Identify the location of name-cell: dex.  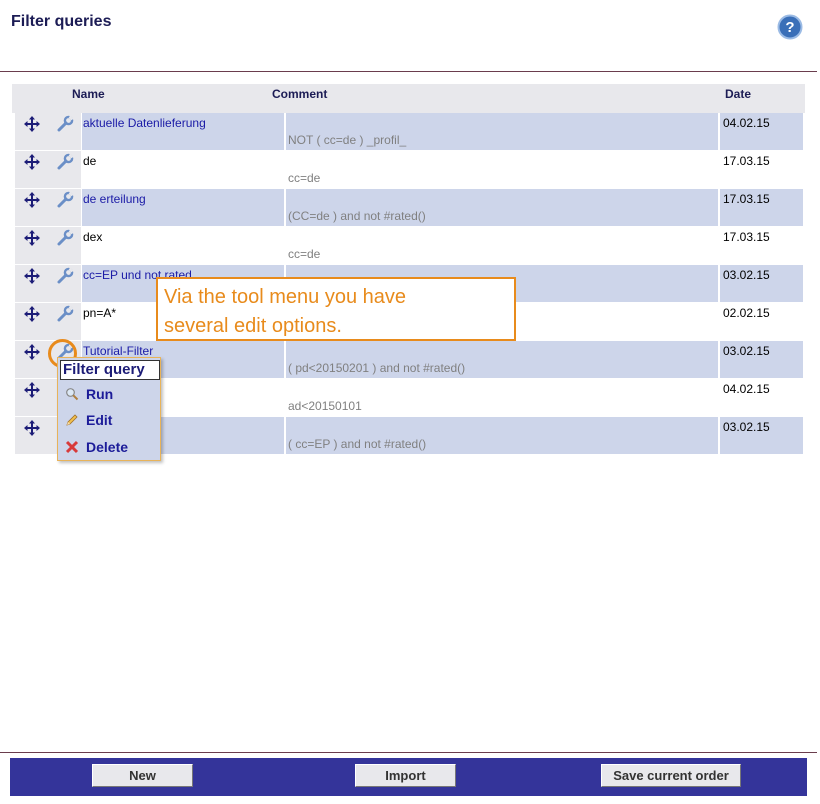
(183, 245).